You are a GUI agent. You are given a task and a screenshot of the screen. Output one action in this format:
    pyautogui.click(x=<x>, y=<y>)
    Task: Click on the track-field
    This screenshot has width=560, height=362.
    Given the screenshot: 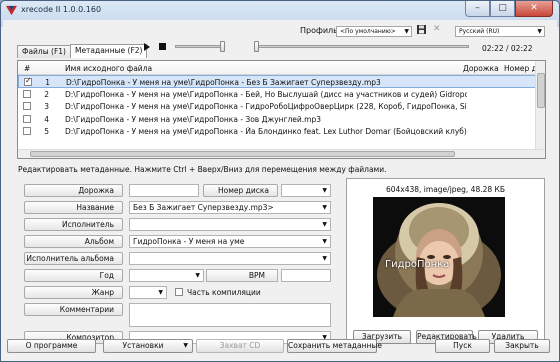 What is the action you would take?
    pyautogui.click(x=164, y=190)
    